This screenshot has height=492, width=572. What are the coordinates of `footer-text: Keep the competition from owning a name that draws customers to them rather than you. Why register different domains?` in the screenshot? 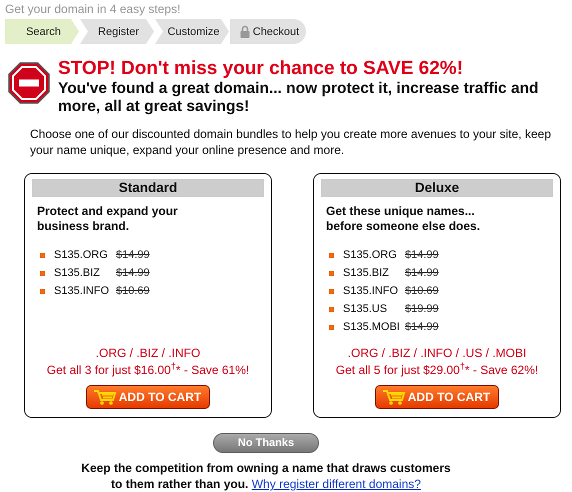 It's located at (266, 476).